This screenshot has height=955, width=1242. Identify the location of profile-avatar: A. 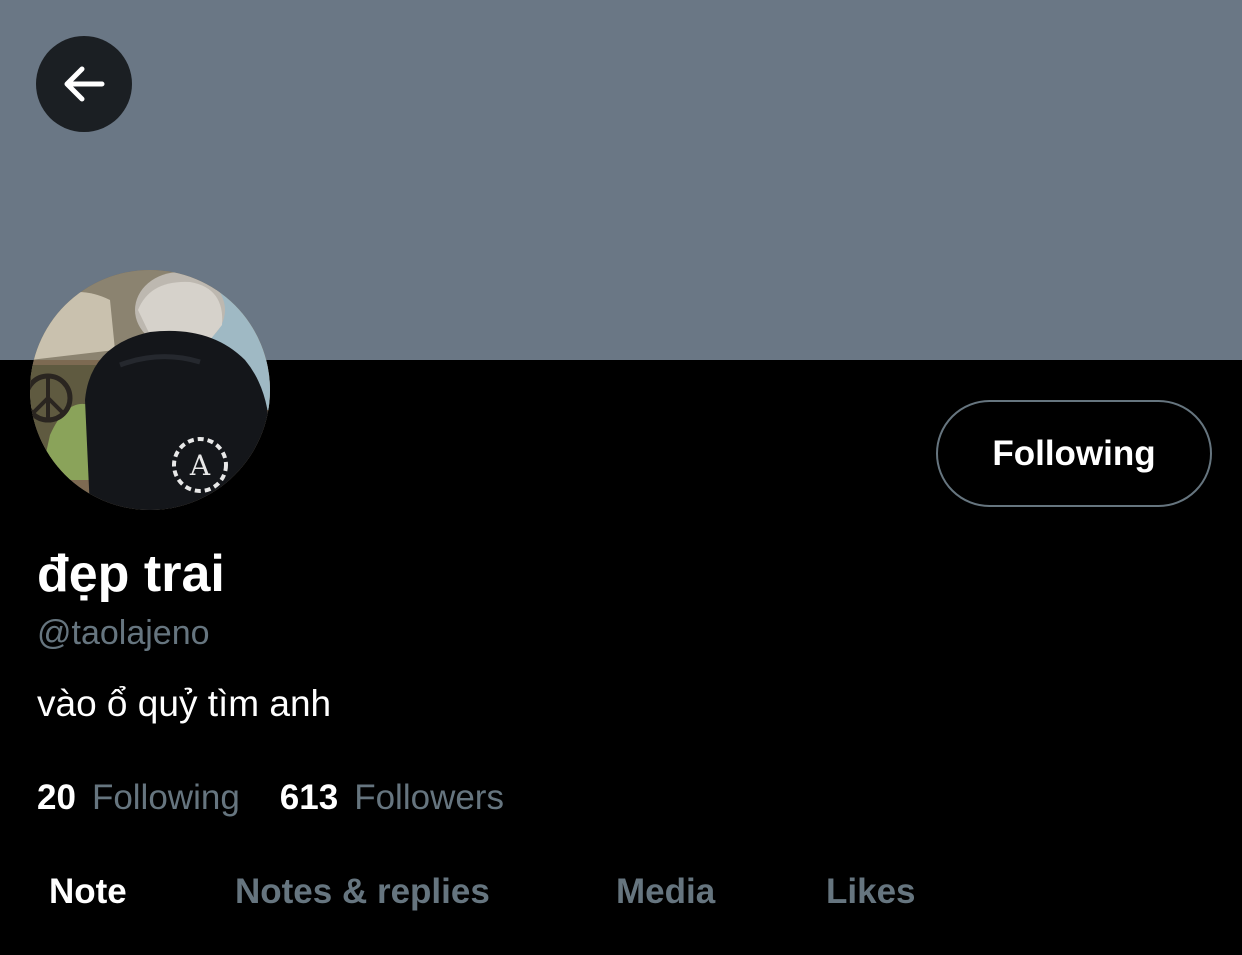
(150, 390).